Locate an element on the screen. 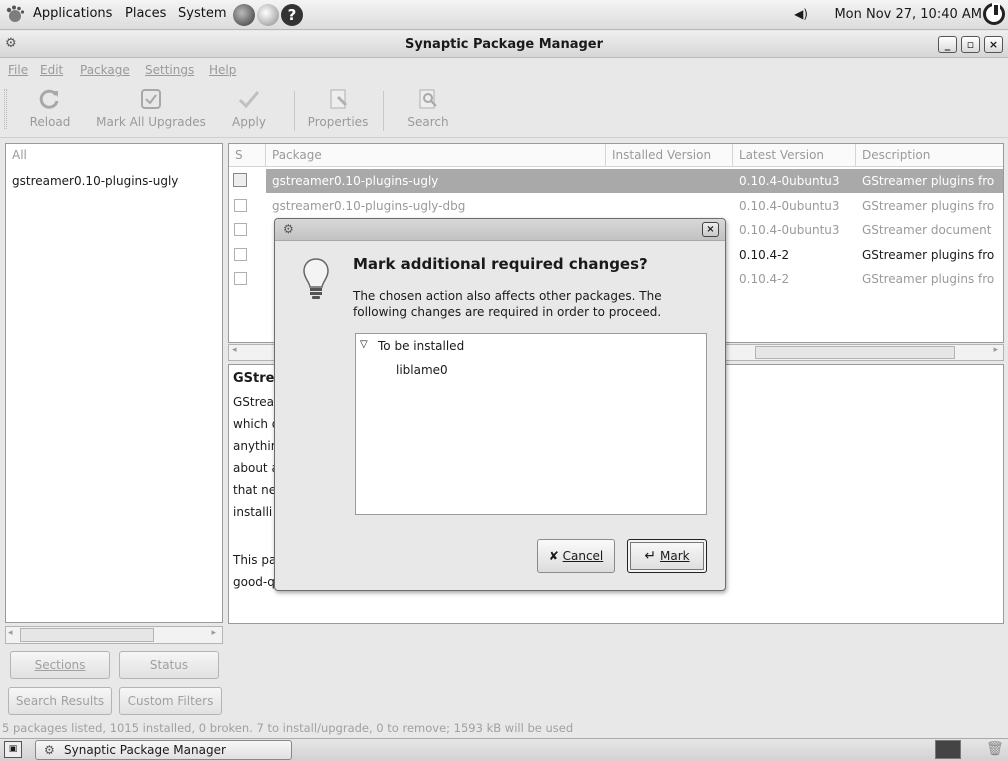 This screenshot has height=761, width=1008. maximize-button: ▫ is located at coordinates (970, 44).